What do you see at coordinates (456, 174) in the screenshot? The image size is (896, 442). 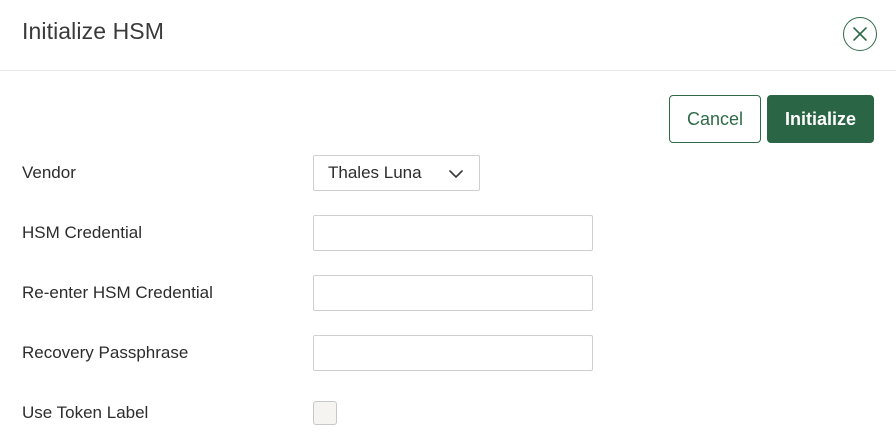 I see `chevron-down-icon` at bounding box center [456, 174].